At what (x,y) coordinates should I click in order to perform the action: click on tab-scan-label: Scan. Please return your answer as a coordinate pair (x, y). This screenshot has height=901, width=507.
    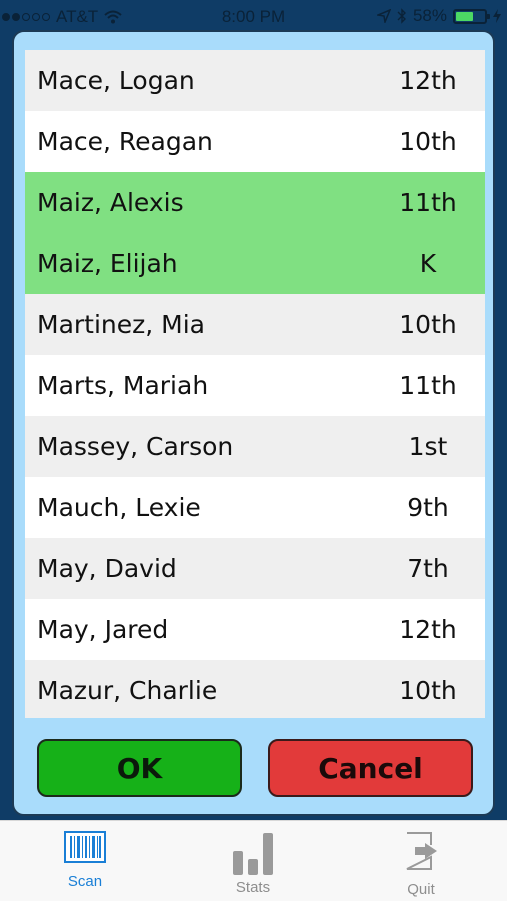
    Looking at the image, I should click on (85, 881).